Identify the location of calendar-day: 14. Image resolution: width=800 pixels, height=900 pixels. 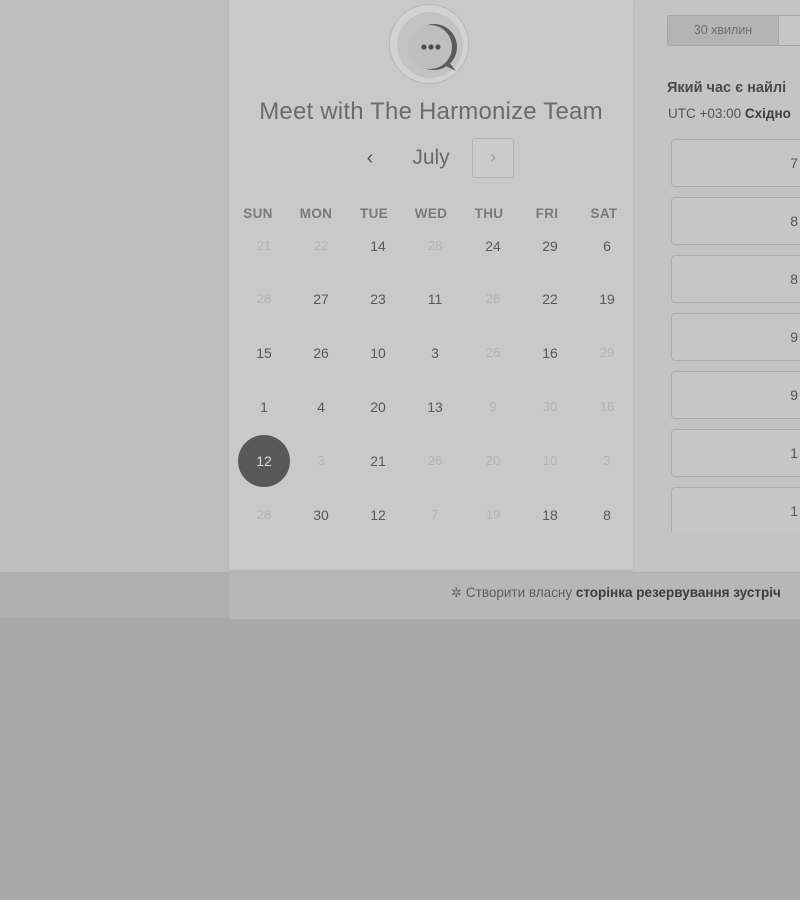
(378, 246).